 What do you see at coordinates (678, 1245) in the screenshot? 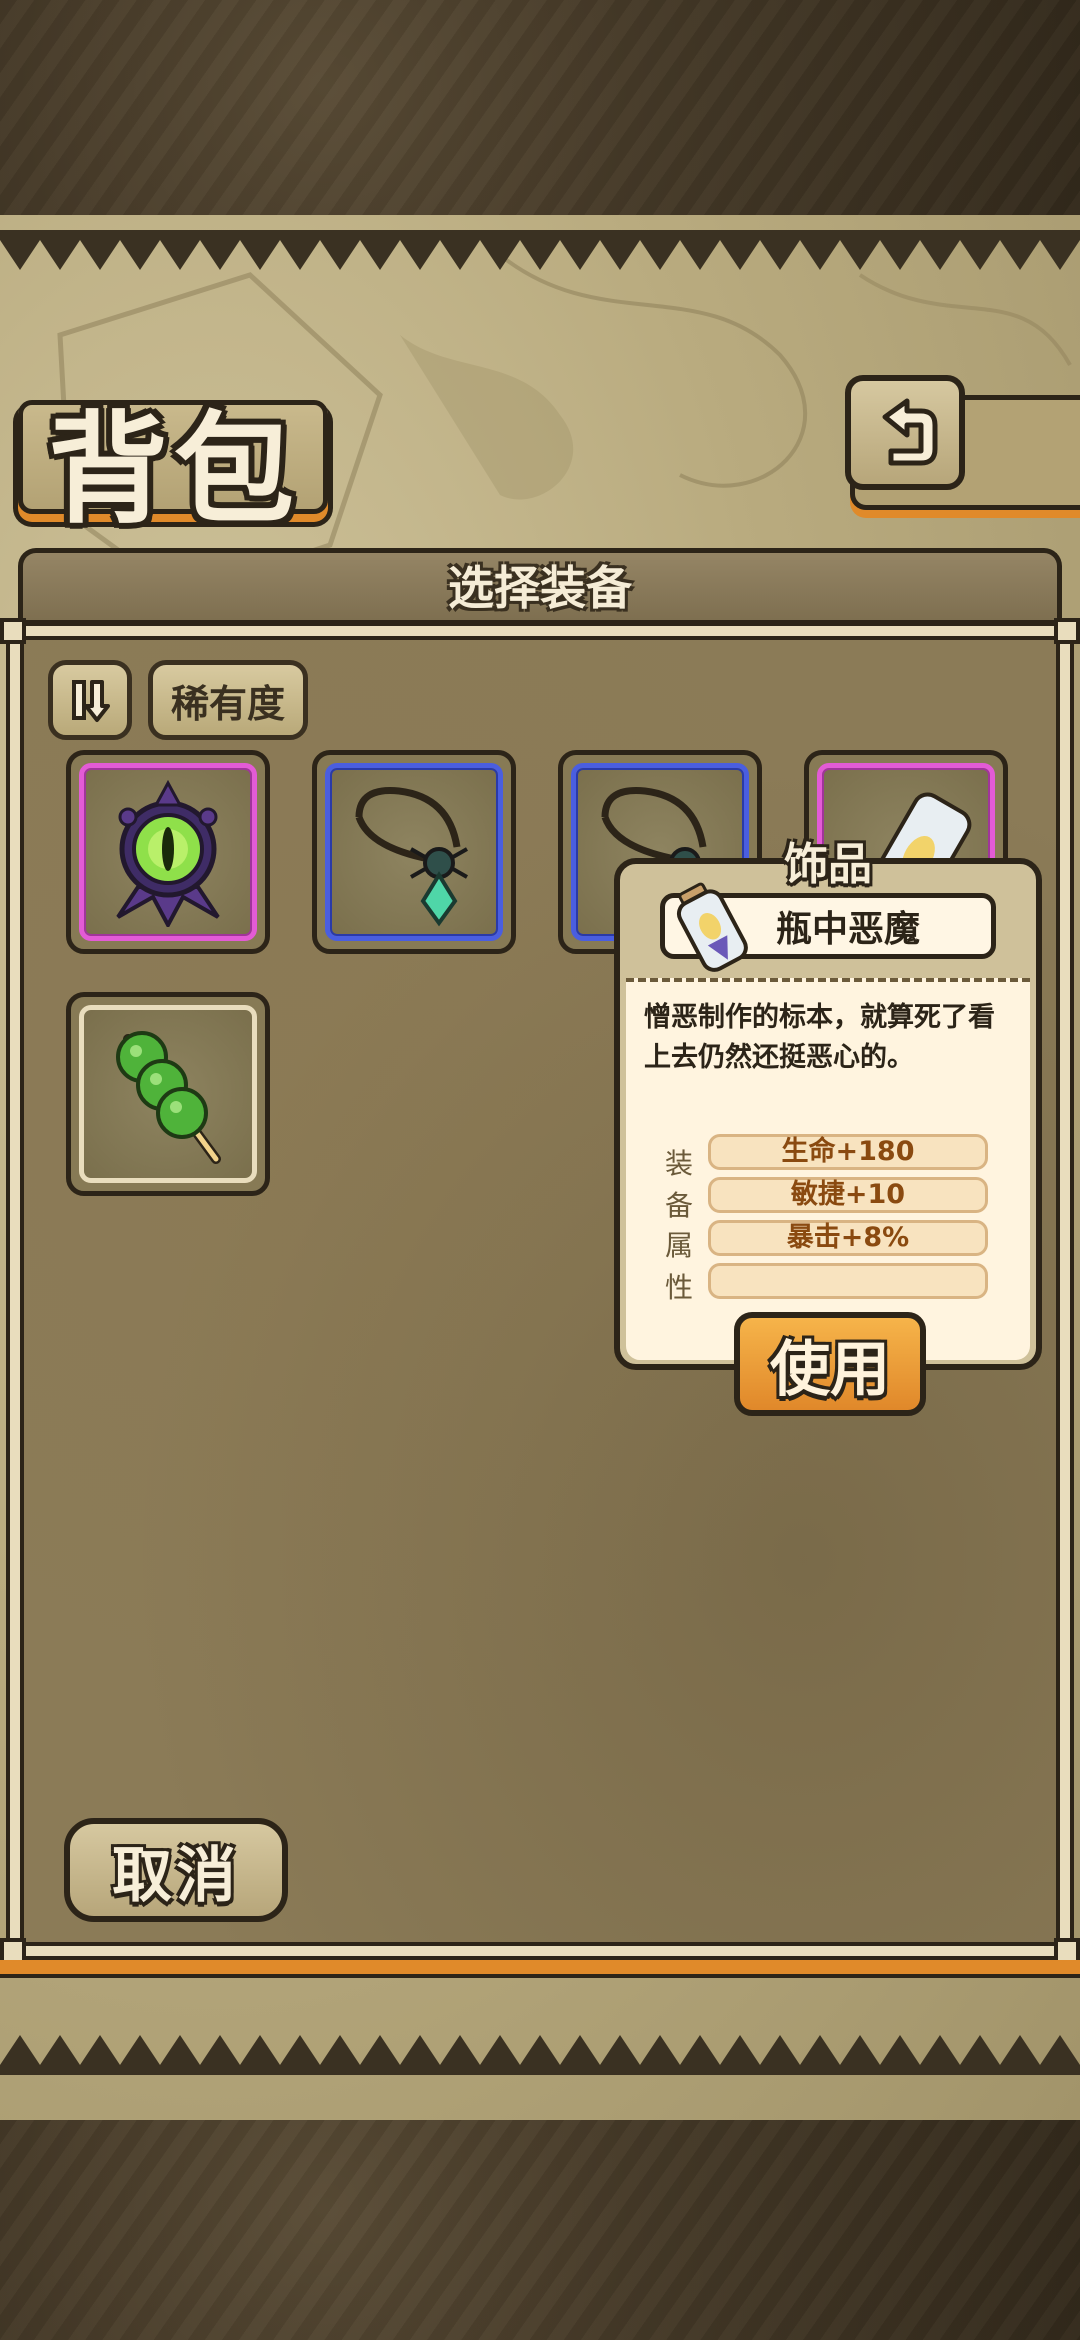
I see `stats-label-char: 属` at bounding box center [678, 1245].